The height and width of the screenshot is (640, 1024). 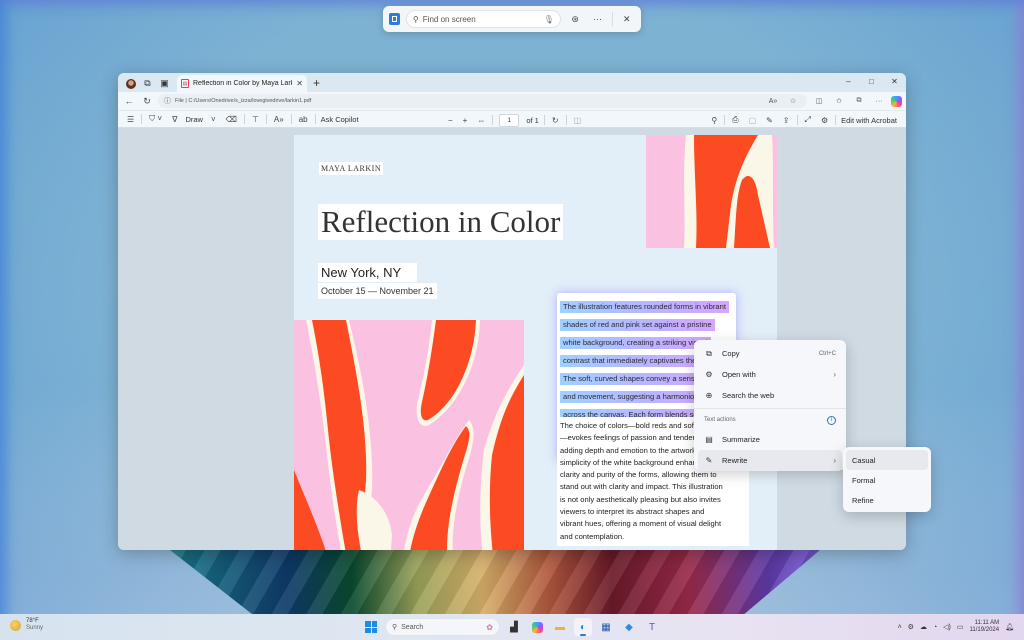 What do you see at coordinates (859, 101) in the screenshot?
I see `collections-icon: ⧉` at bounding box center [859, 101].